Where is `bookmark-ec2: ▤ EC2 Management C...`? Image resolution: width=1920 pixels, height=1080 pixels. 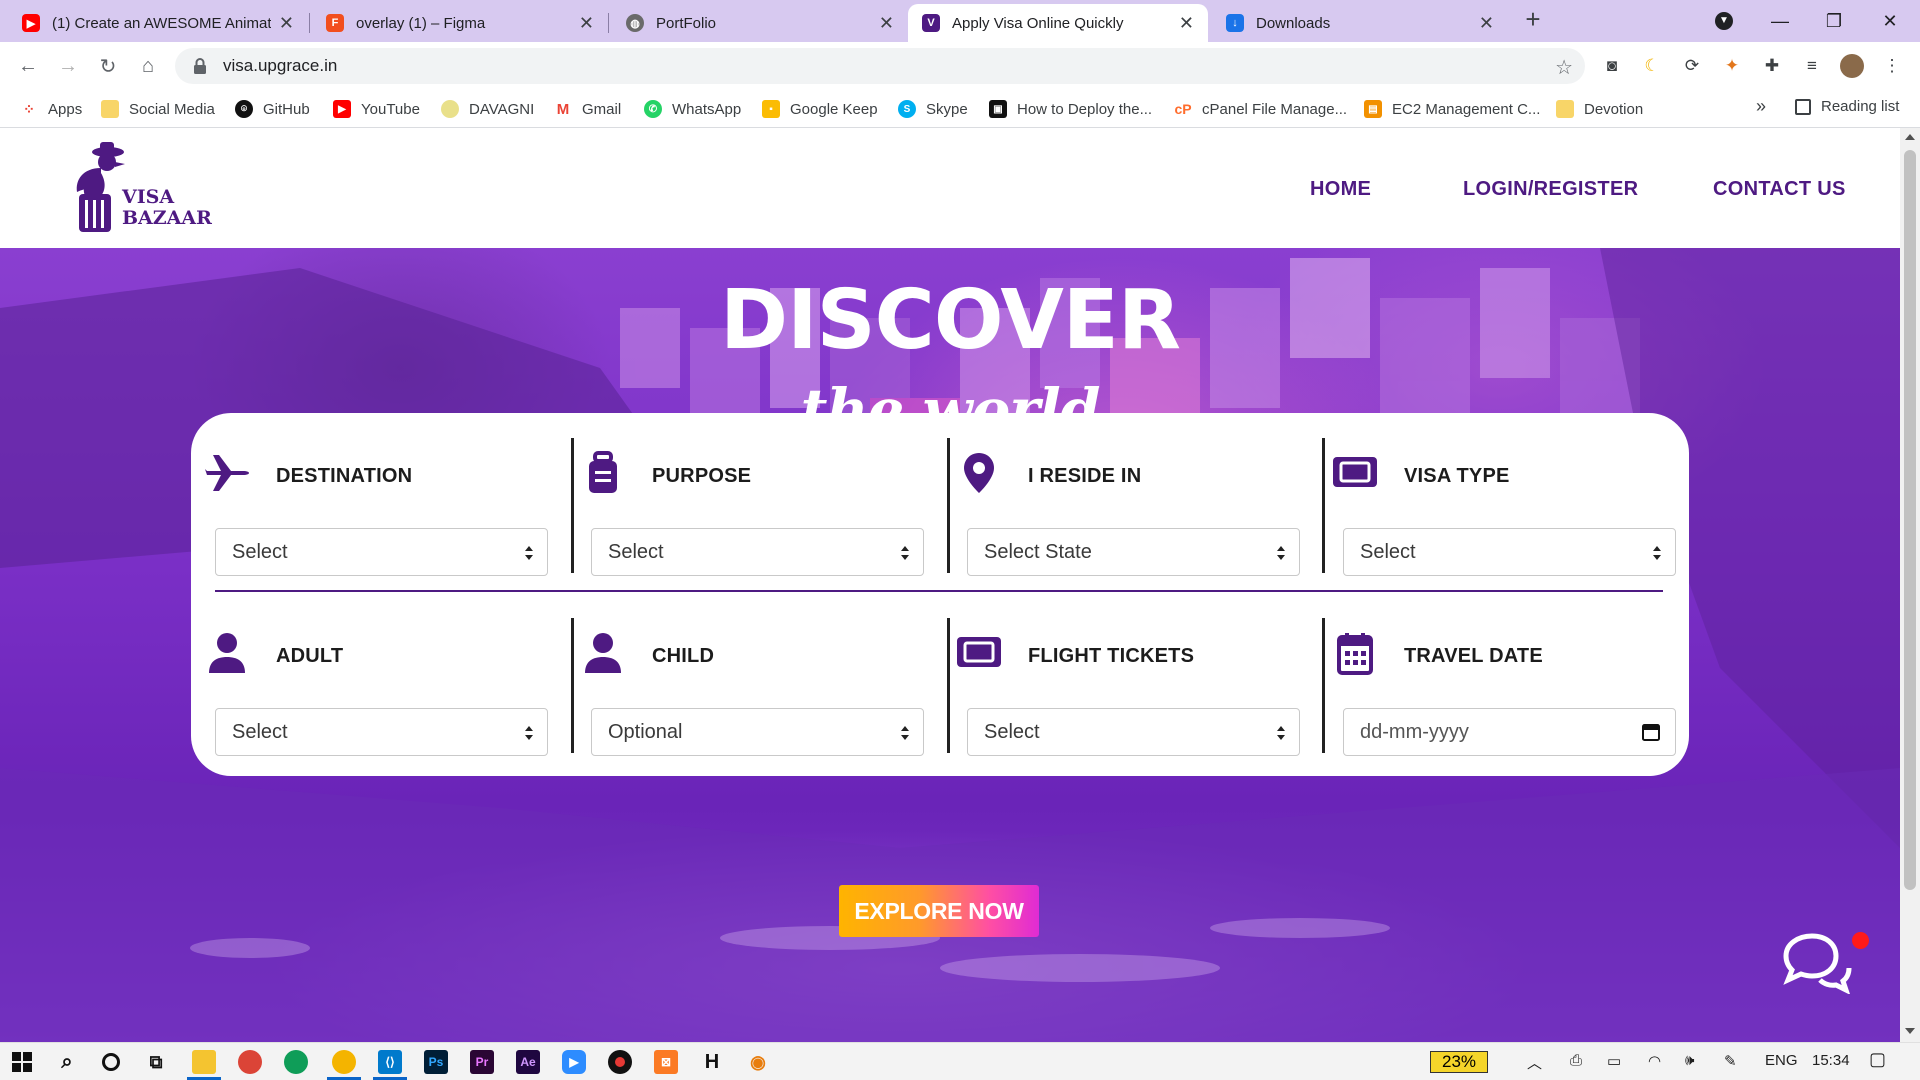
bookmark-ec2: ▤ EC2 Management C... is located at coordinates (1452, 109).